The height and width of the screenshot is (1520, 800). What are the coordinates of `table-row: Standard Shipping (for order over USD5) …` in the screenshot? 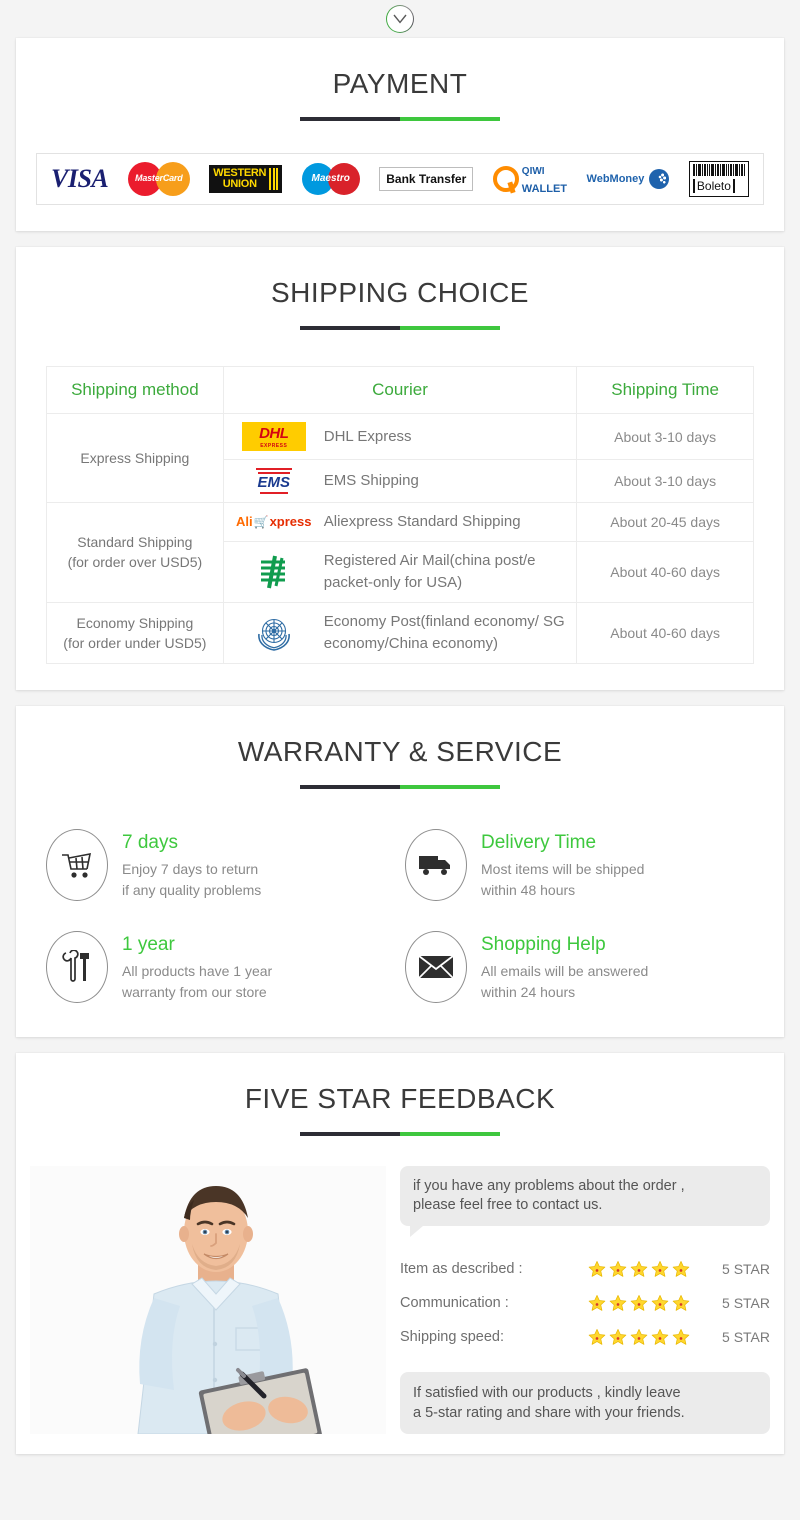 It's located at (400, 552).